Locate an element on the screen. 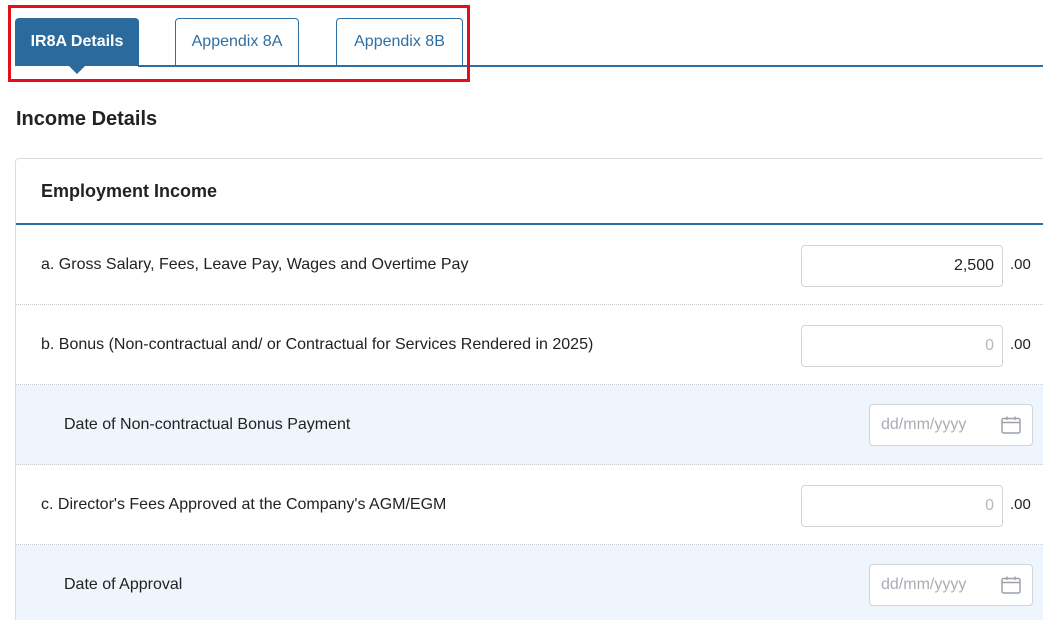  tab-ir8a-details: IR8A Details is located at coordinates (77, 46).